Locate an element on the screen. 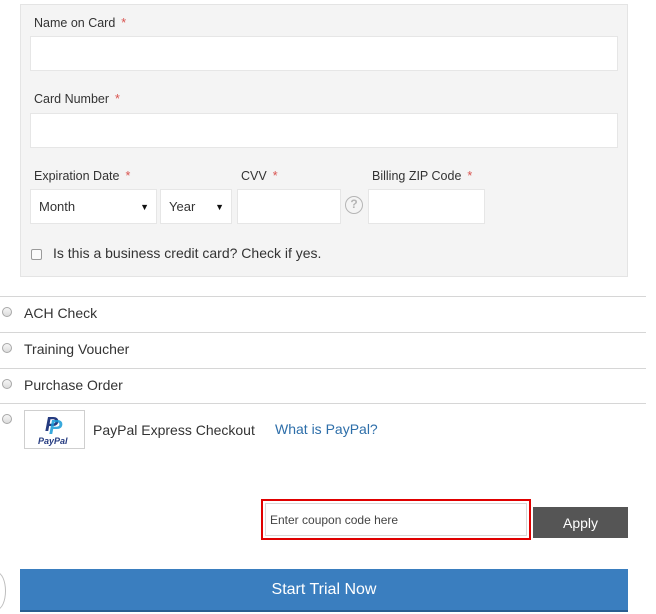  card-number-input is located at coordinates (324, 130).